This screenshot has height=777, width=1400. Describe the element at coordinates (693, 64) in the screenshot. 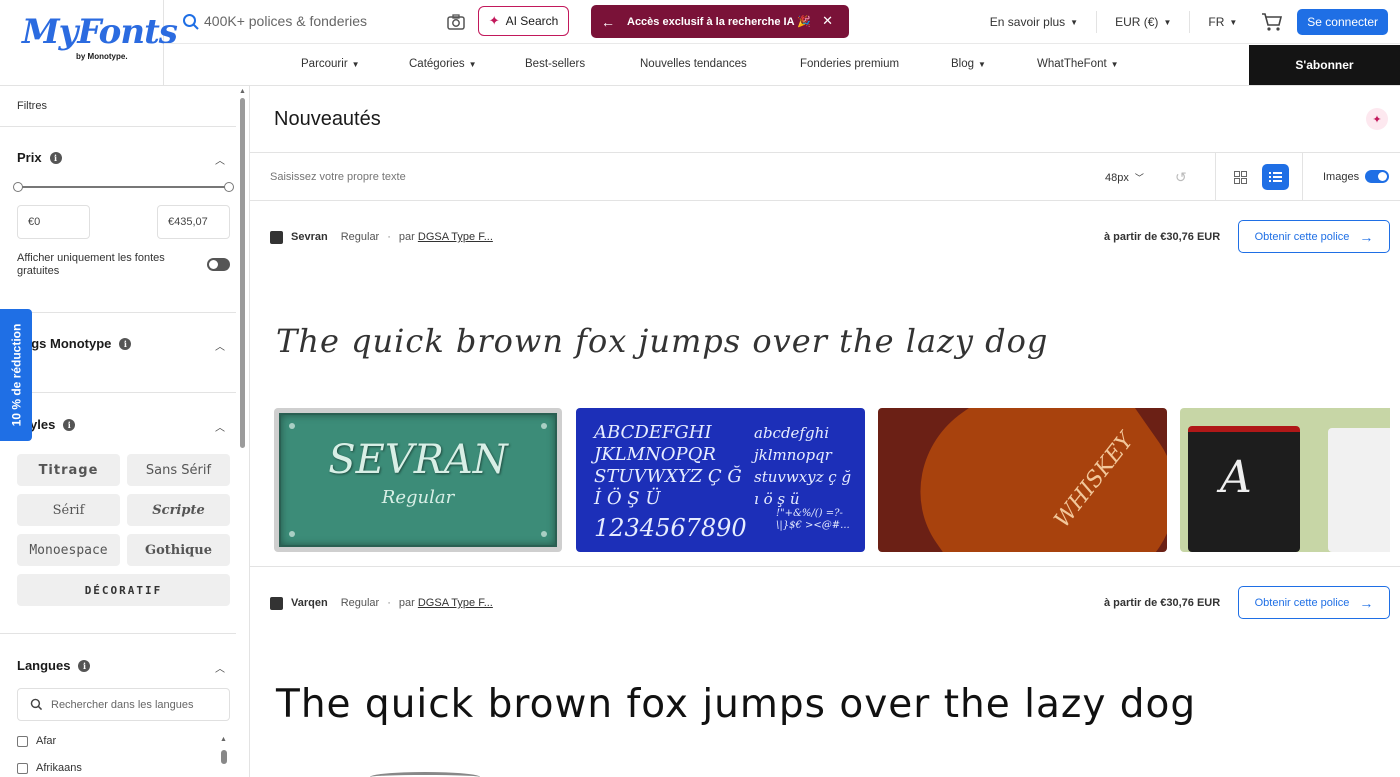

I see `nav-trends: Nouvelles tendances` at that location.